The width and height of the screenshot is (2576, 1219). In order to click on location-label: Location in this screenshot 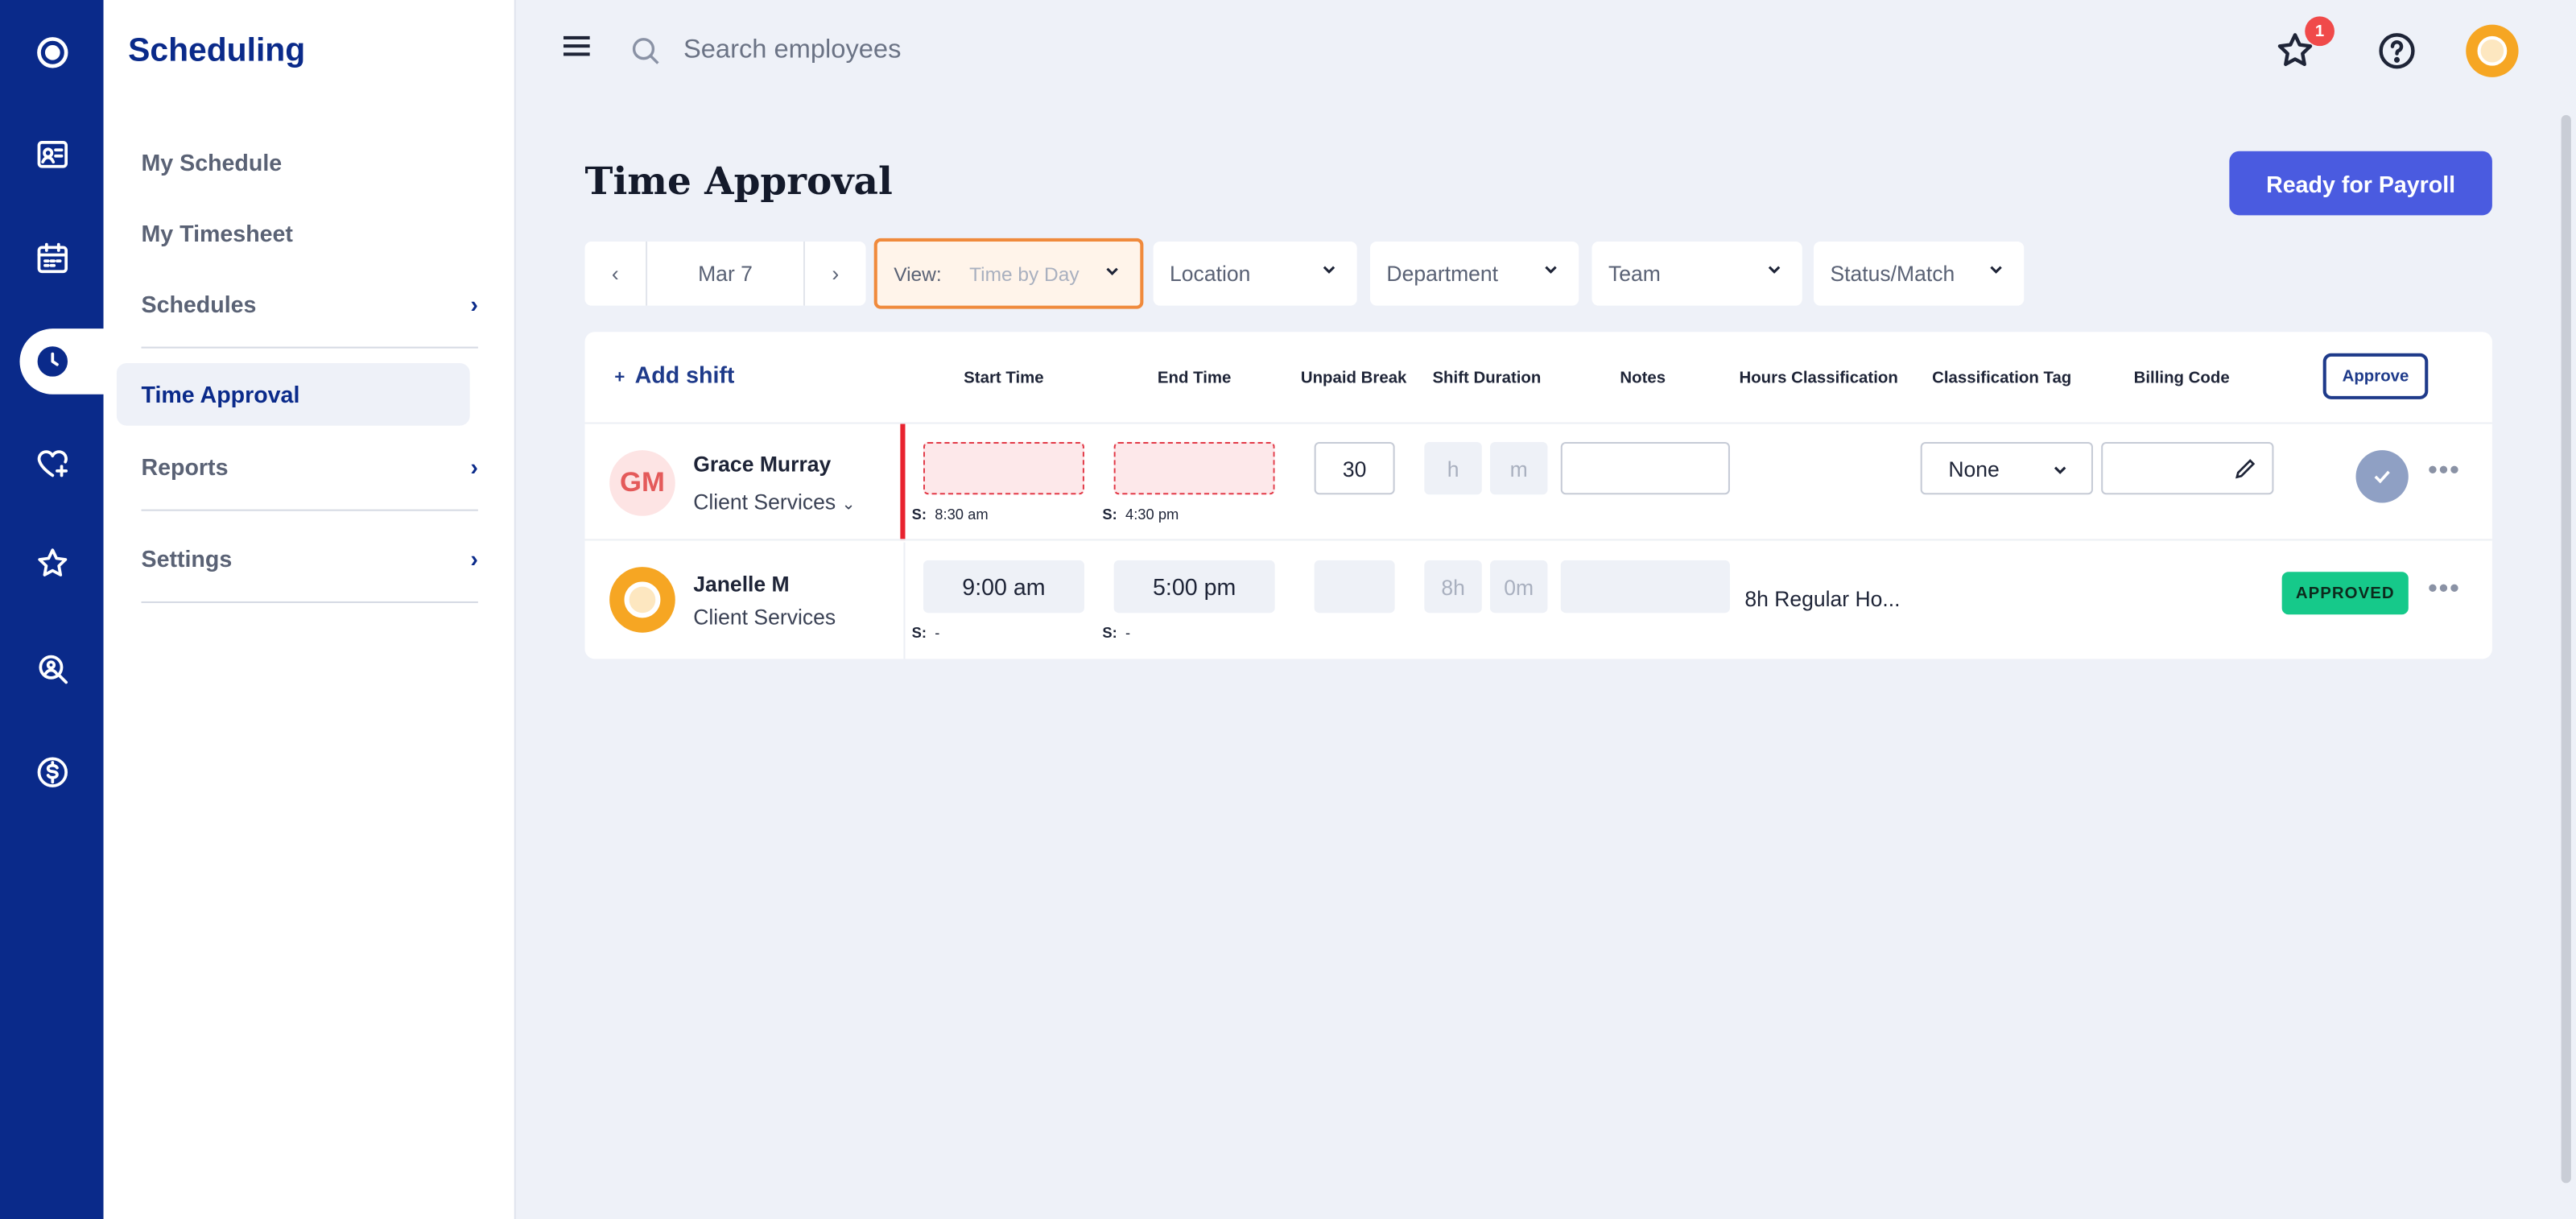, I will do `click(1210, 274)`.